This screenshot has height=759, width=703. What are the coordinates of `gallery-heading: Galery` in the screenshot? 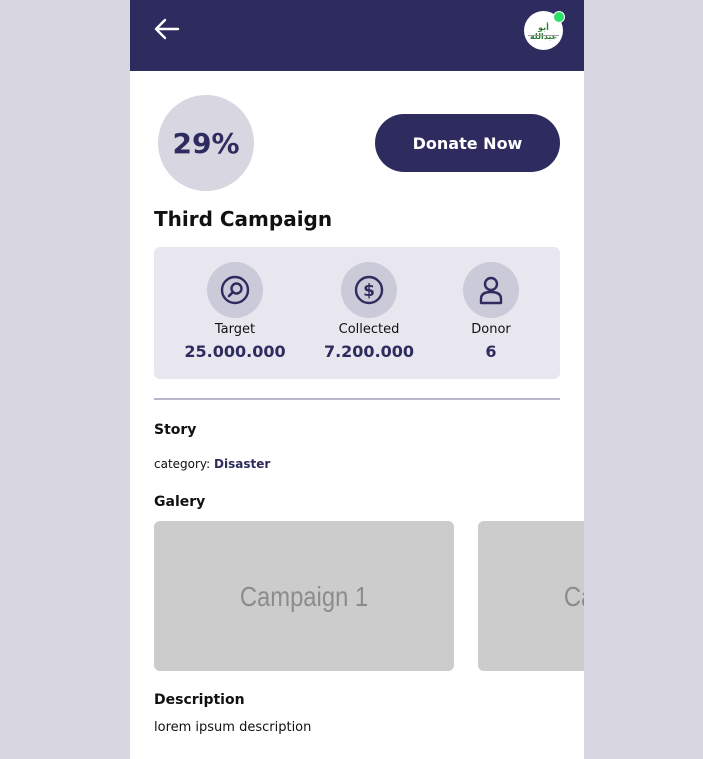 It's located at (180, 502).